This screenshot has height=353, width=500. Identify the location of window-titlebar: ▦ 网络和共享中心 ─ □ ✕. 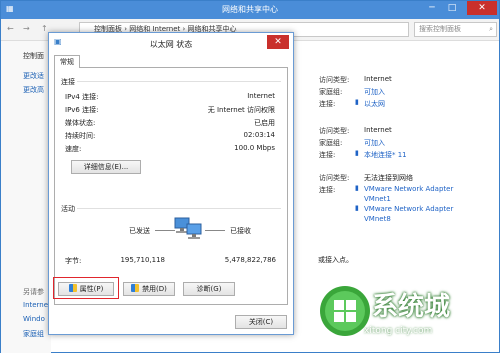
(250, 10).